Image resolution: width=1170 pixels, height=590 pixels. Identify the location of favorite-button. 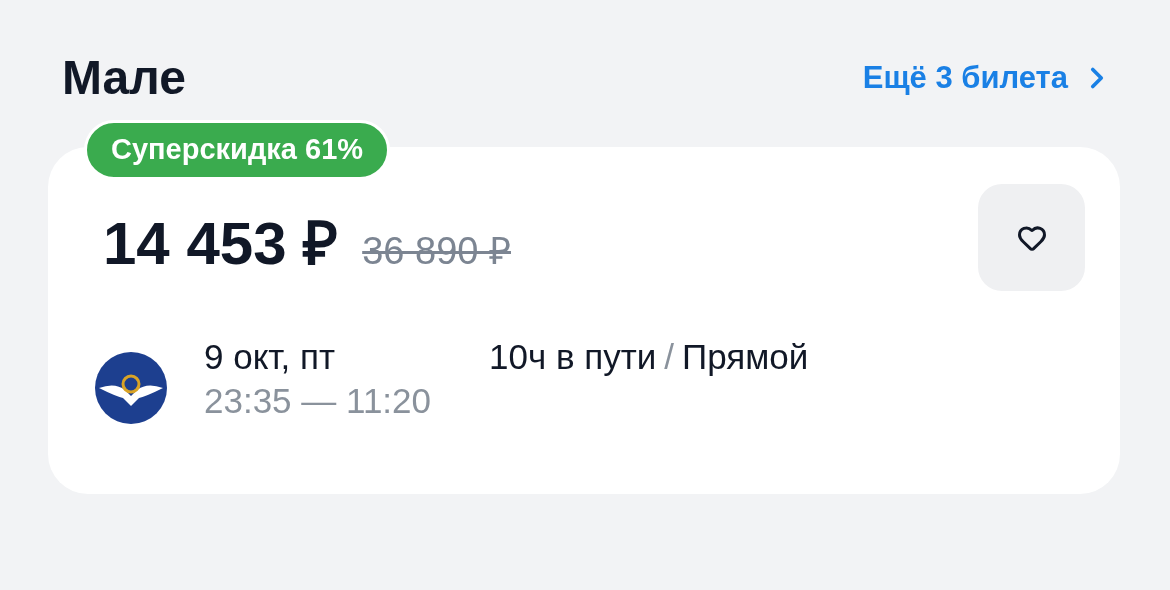
(1031, 237).